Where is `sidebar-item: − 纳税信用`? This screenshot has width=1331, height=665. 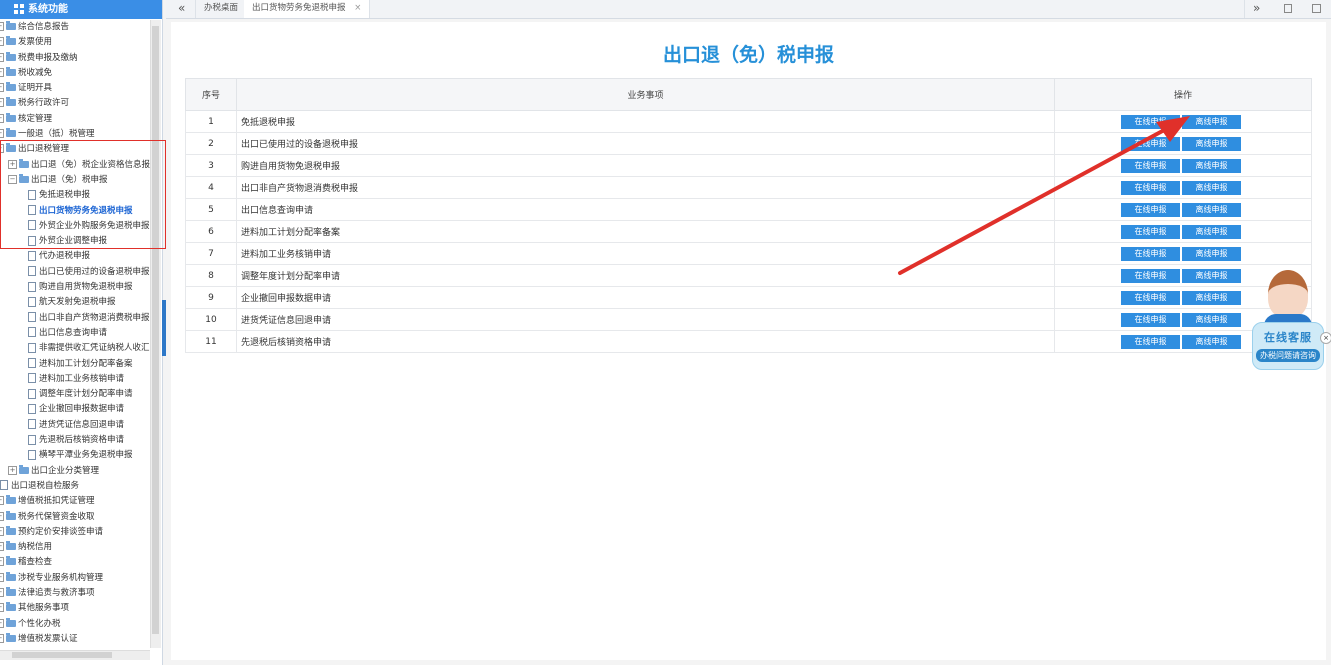 sidebar-item: − 纳税信用 is located at coordinates (75, 547).